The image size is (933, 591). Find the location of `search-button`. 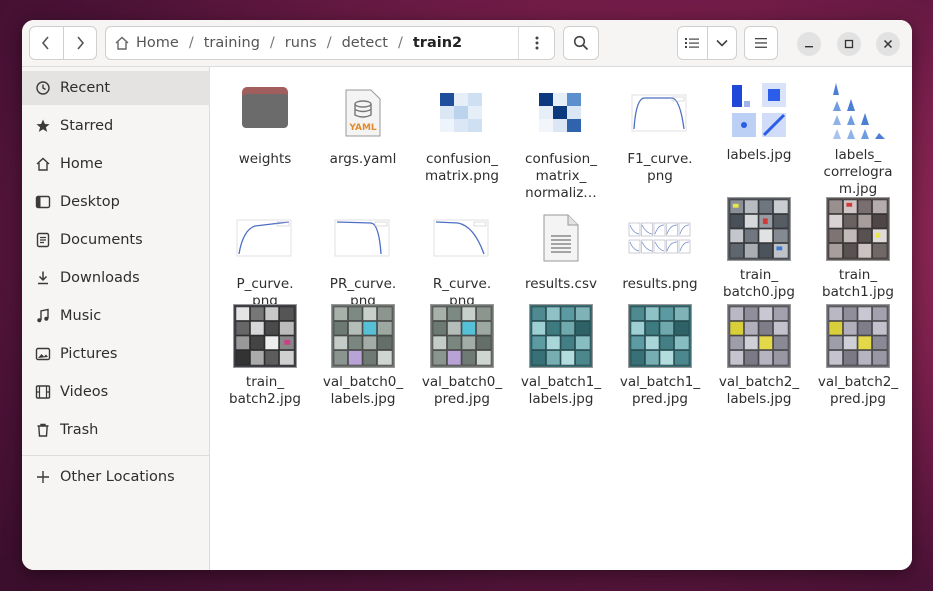

search-button is located at coordinates (581, 43).